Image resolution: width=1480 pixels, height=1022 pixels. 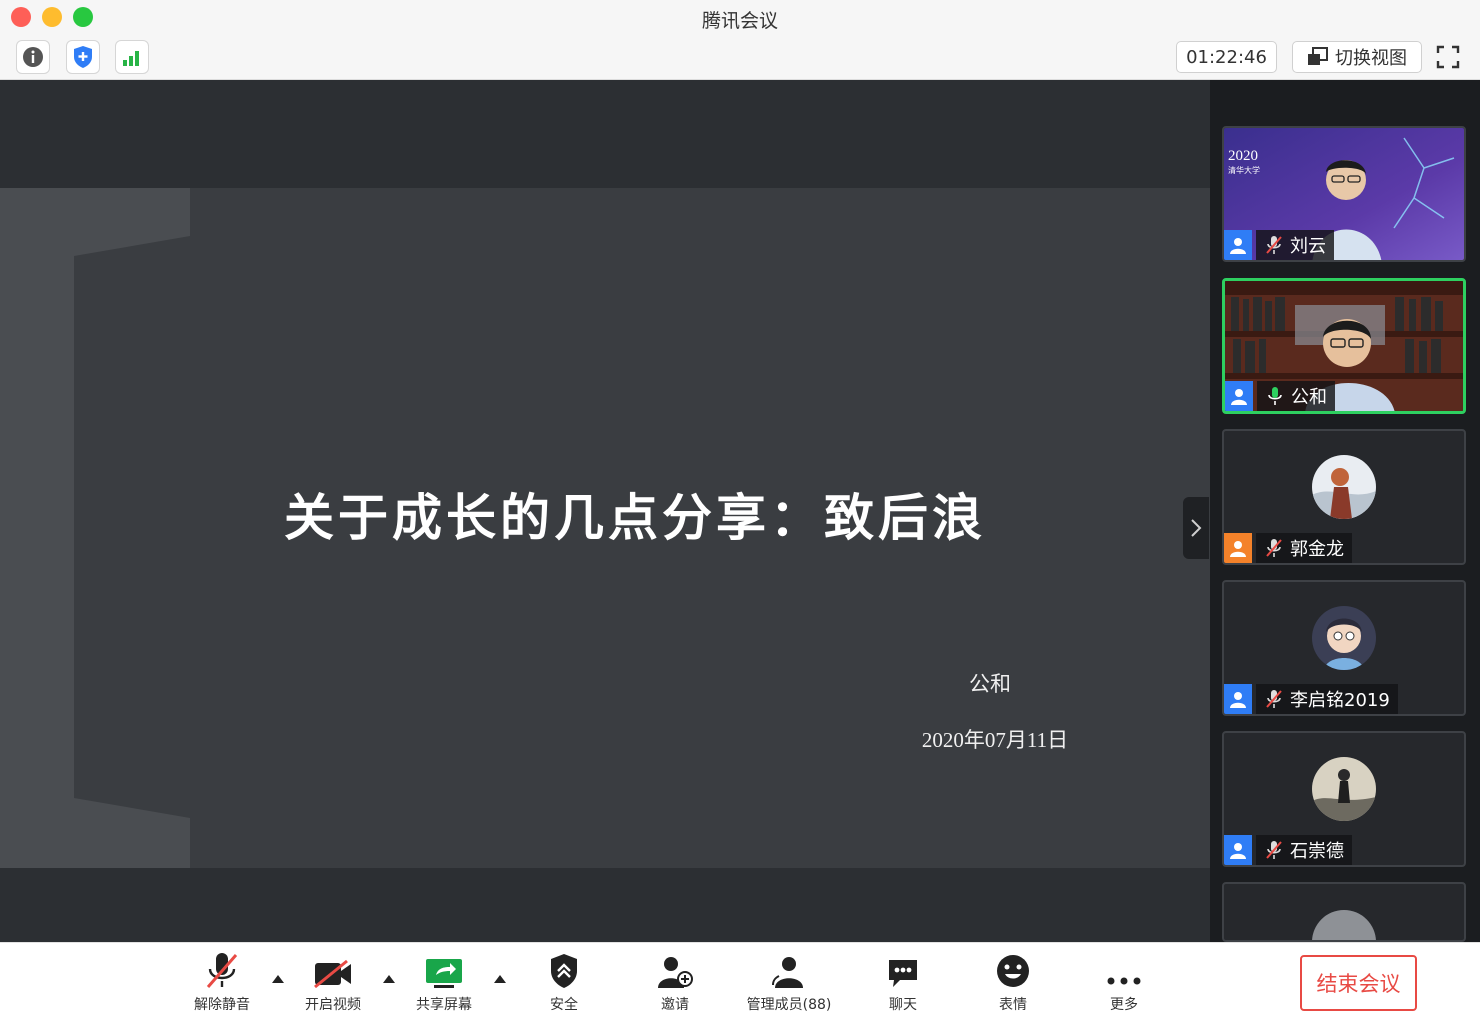 I want to click on participant-label: 郭金龙, so click(x=1288, y=548).